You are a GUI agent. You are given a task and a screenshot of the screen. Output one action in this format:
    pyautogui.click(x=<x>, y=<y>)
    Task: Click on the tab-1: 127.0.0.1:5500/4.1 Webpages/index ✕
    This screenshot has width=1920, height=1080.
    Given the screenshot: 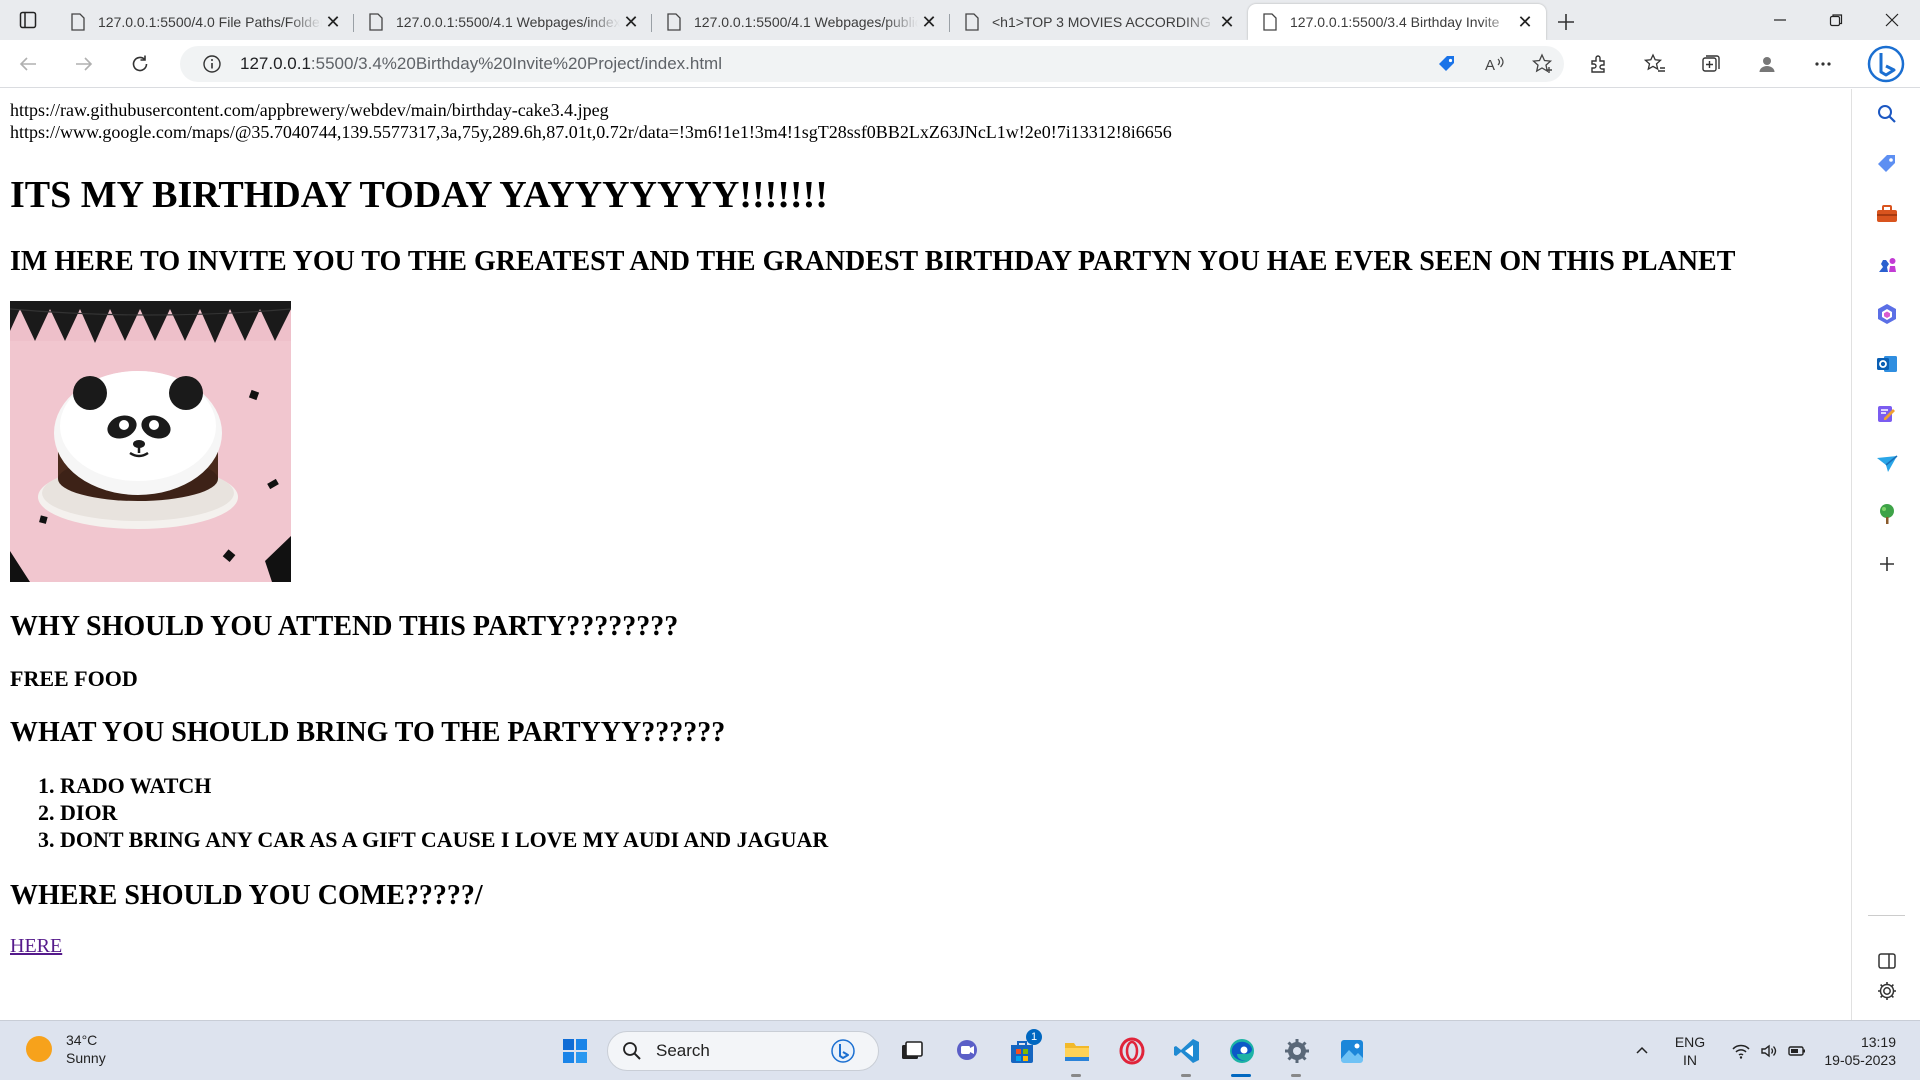 What is the action you would take?
    pyautogui.click(x=503, y=22)
    